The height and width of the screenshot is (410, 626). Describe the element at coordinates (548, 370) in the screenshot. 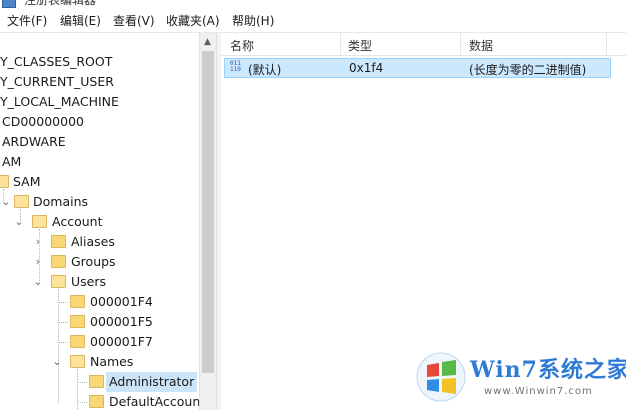

I see `watermark-text: Win7系统之家` at that location.